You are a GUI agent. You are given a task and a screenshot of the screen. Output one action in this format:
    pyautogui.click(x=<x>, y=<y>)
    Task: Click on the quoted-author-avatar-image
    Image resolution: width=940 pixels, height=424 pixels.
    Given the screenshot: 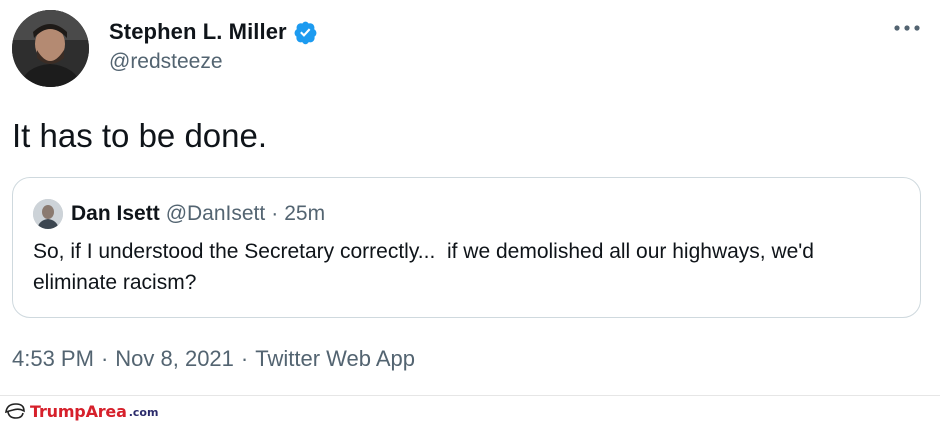 What is the action you would take?
    pyautogui.click(x=48, y=214)
    